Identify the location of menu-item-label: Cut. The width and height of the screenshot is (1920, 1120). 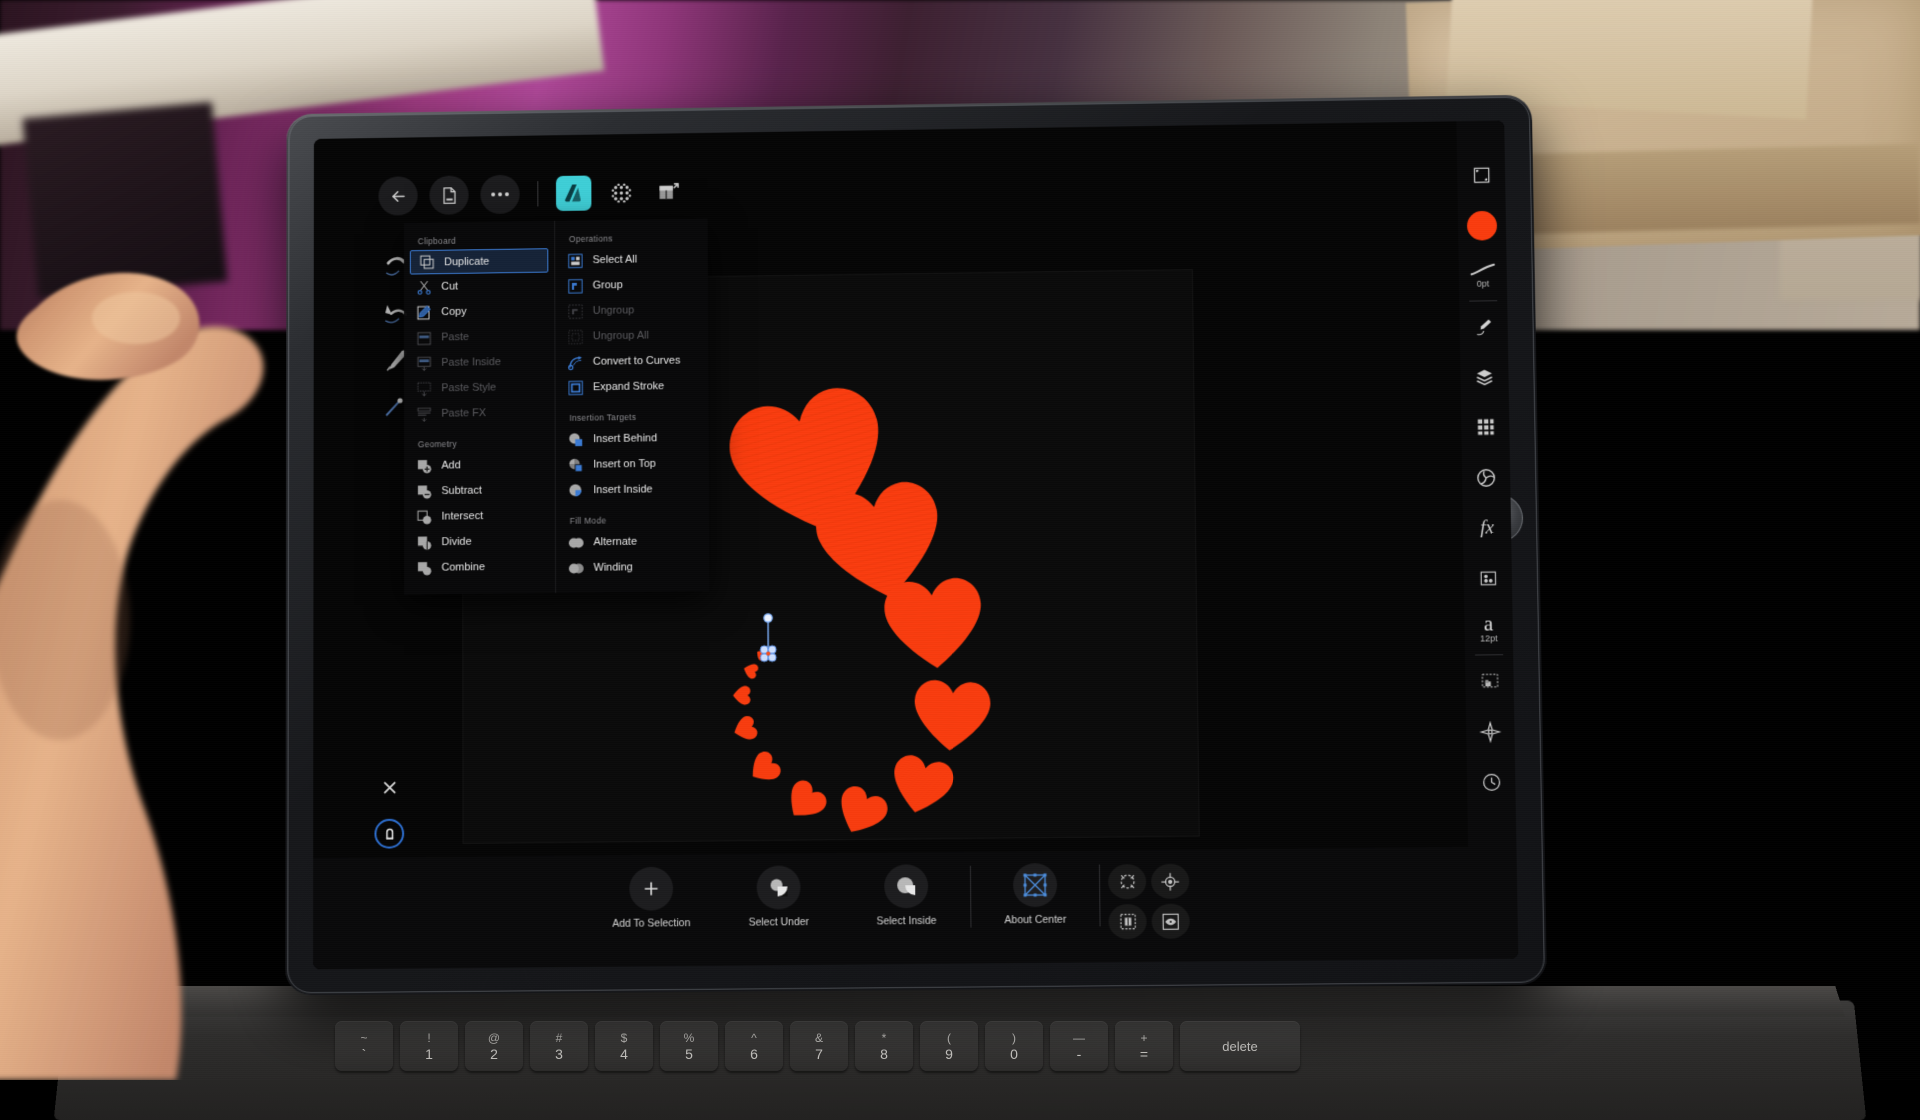
(449, 287).